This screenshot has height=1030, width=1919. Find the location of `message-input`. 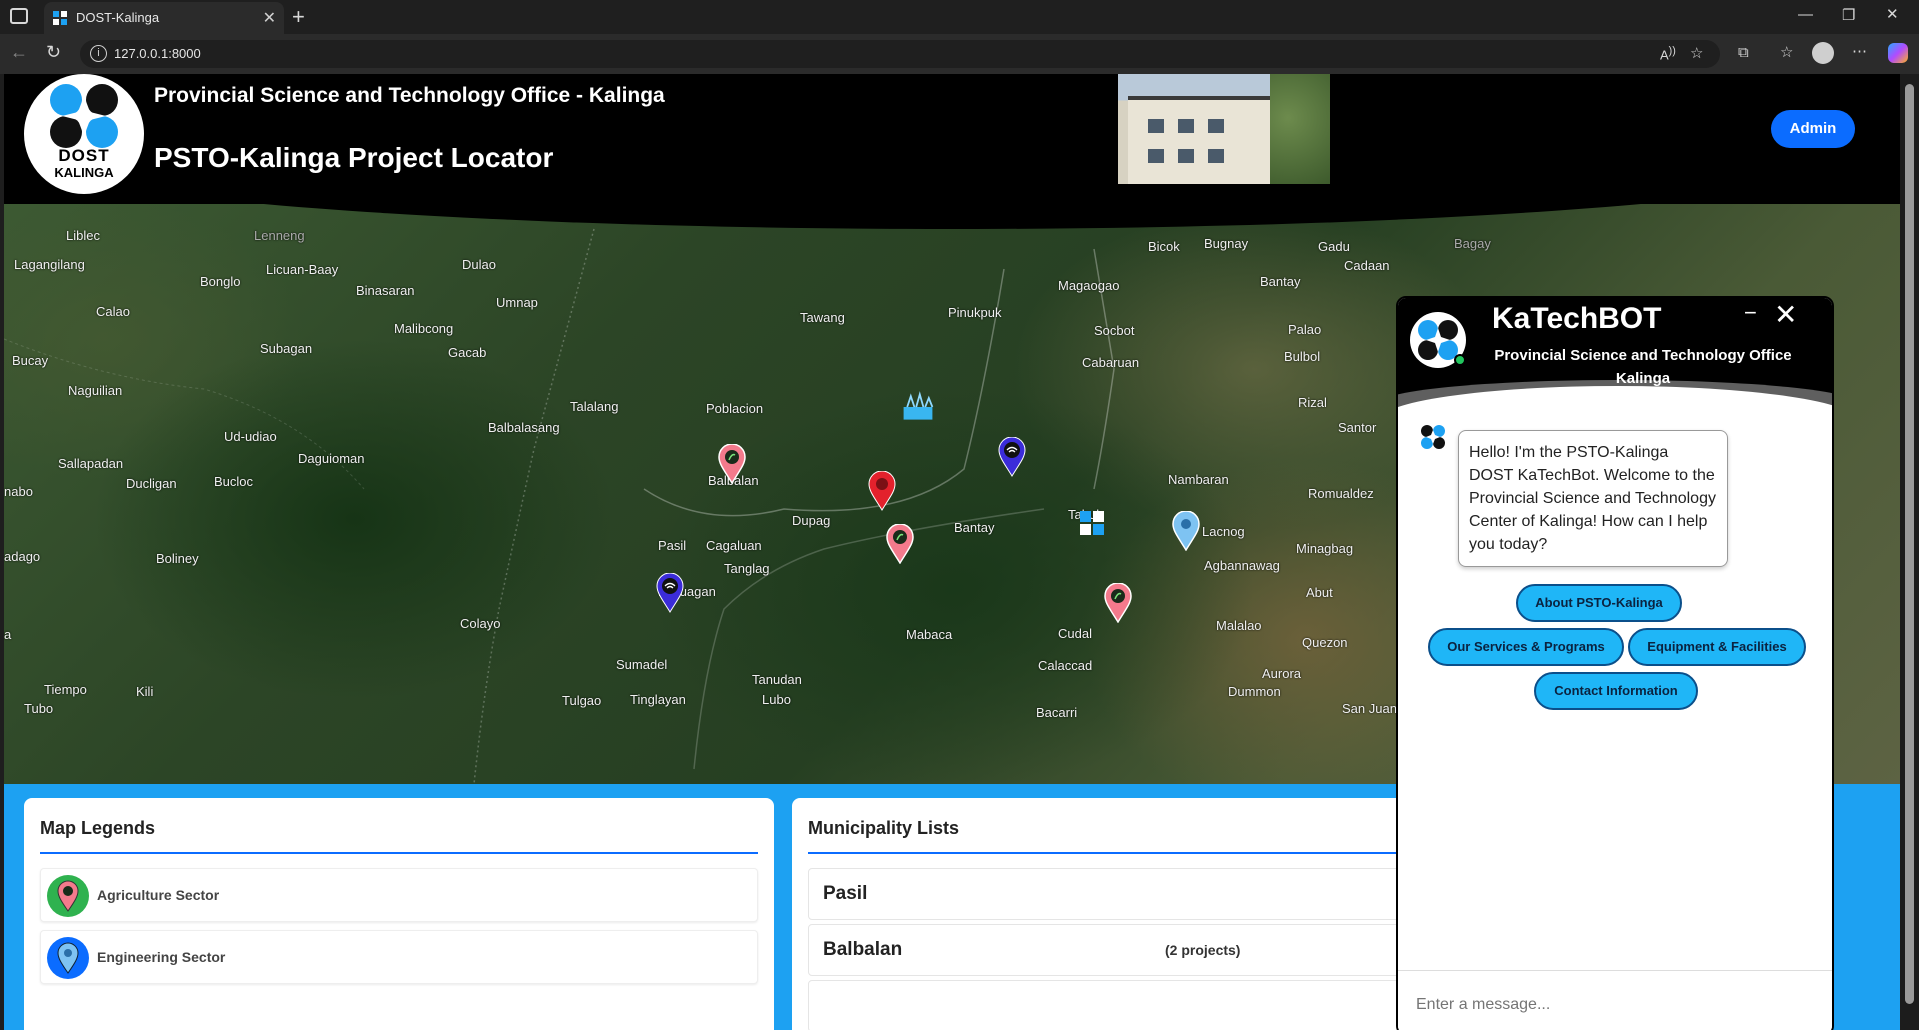

message-input is located at coordinates (1616, 1005).